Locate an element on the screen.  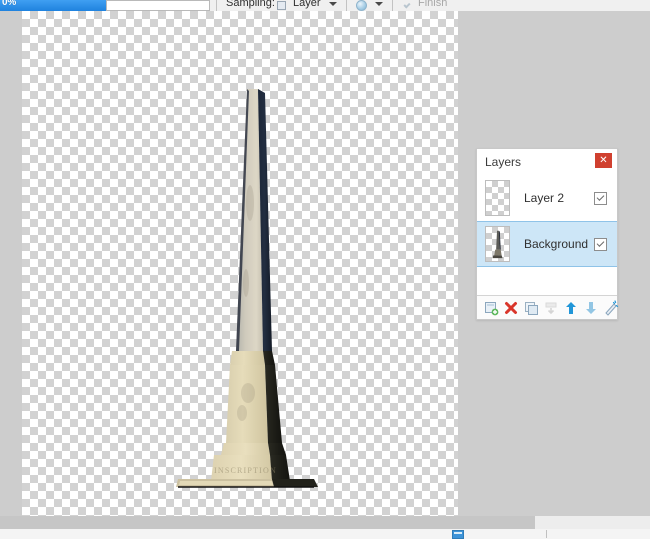
new-layer-icon is located at coordinates (491, 308).